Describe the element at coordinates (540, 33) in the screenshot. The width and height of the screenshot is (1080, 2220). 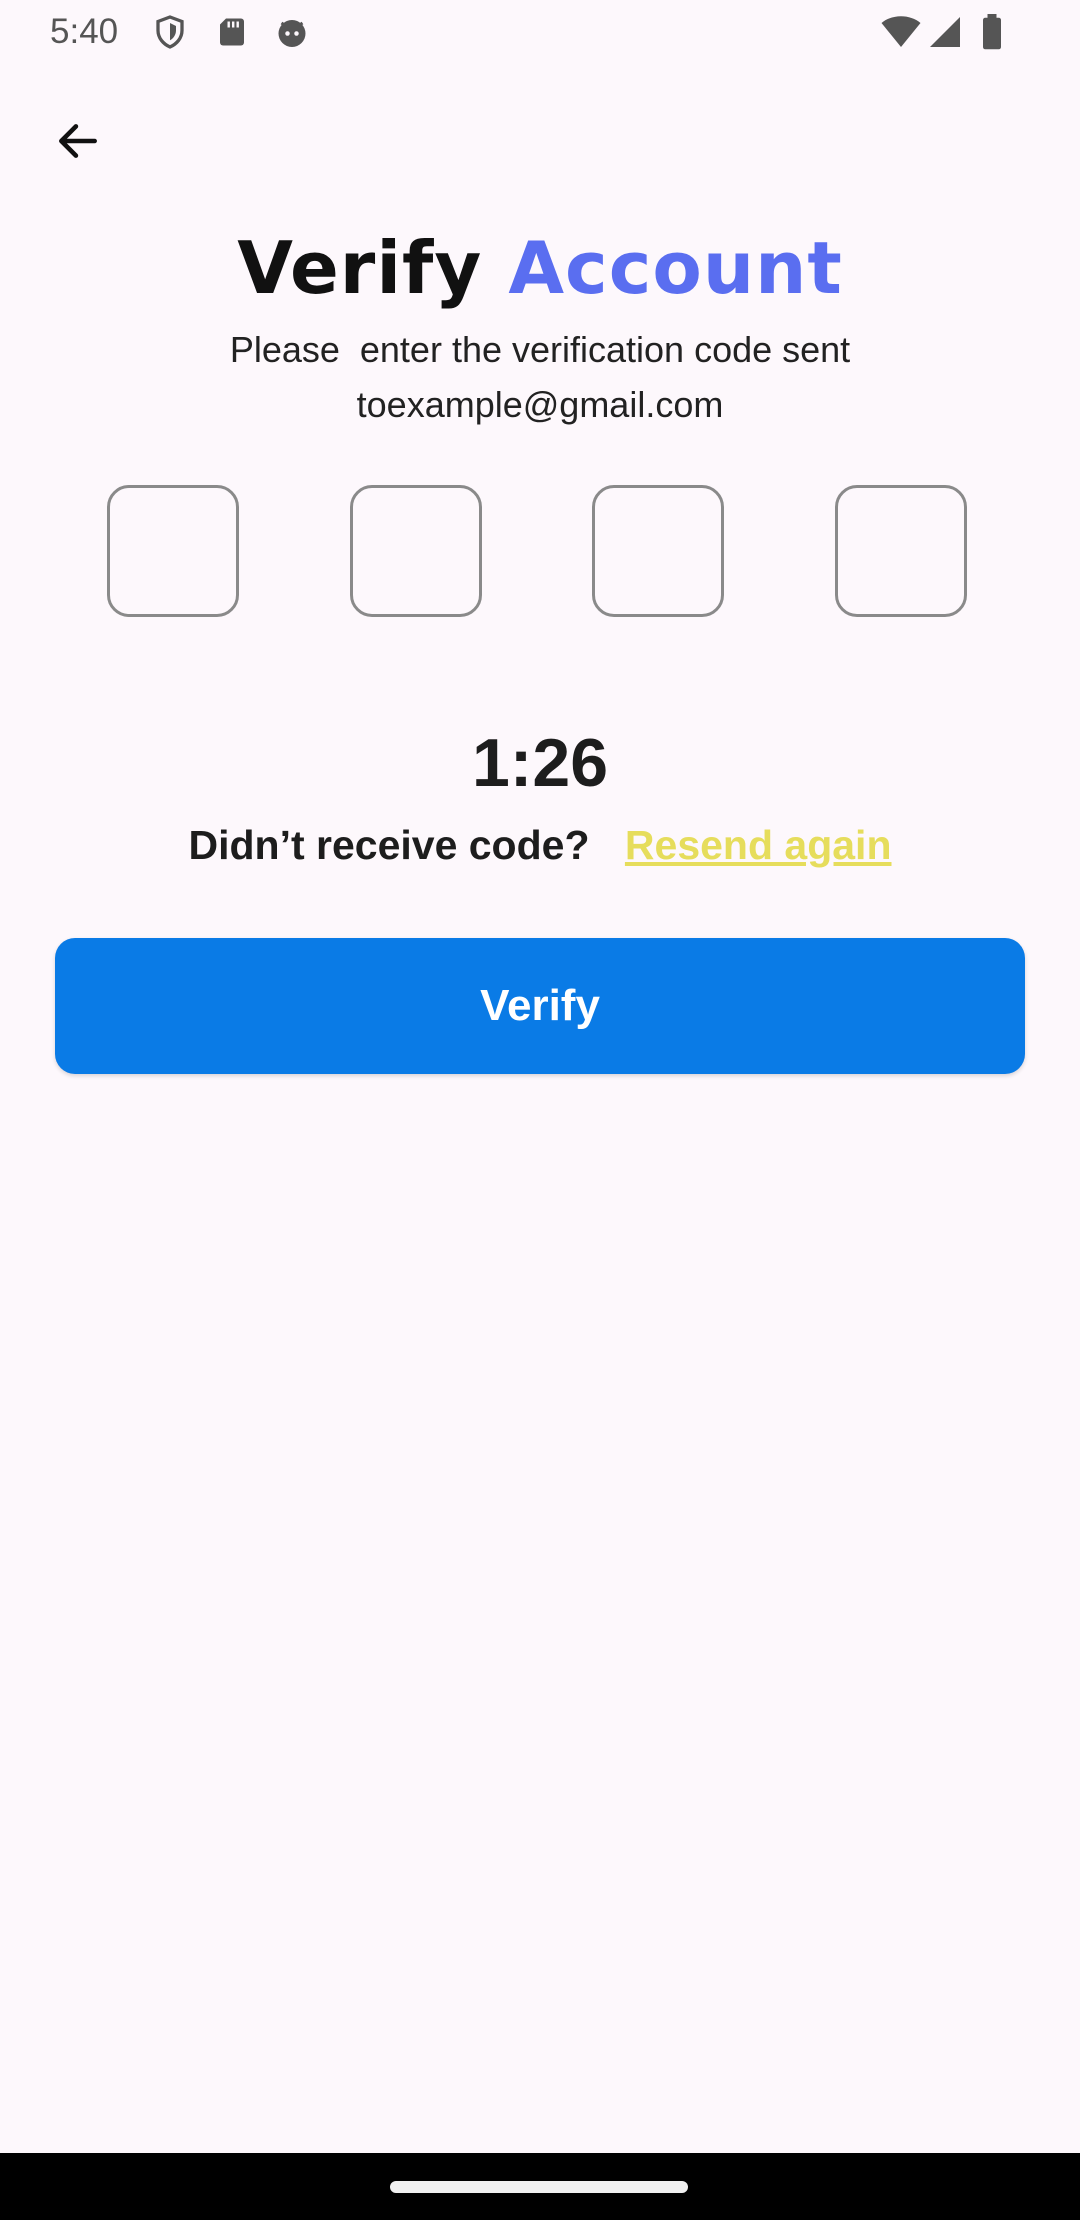
I see `status-bar: 5:40` at that location.